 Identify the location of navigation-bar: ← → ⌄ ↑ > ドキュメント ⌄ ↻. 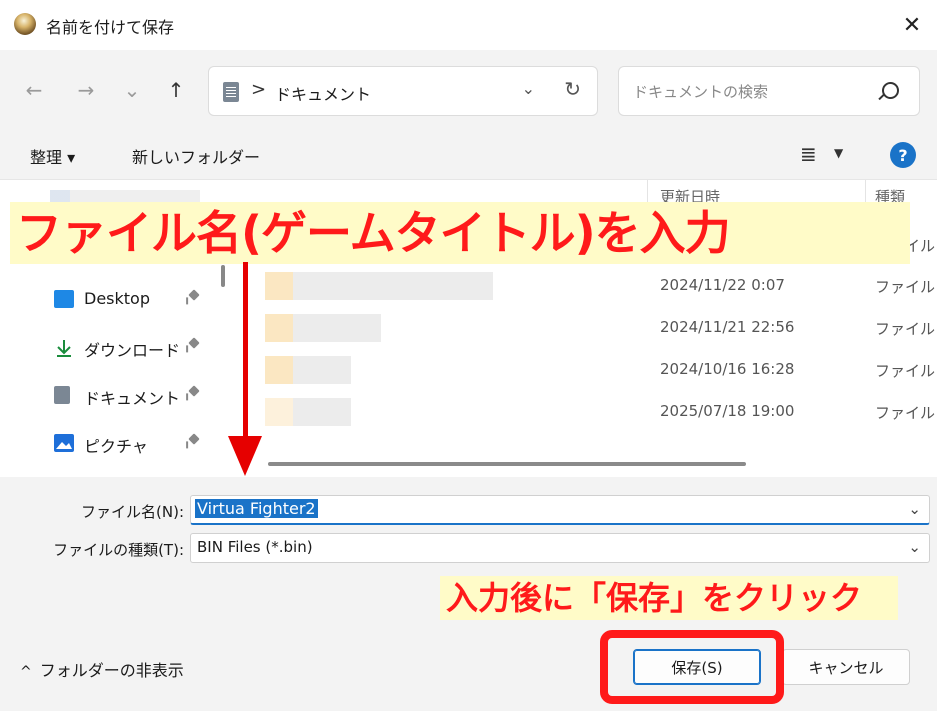
(468, 90).